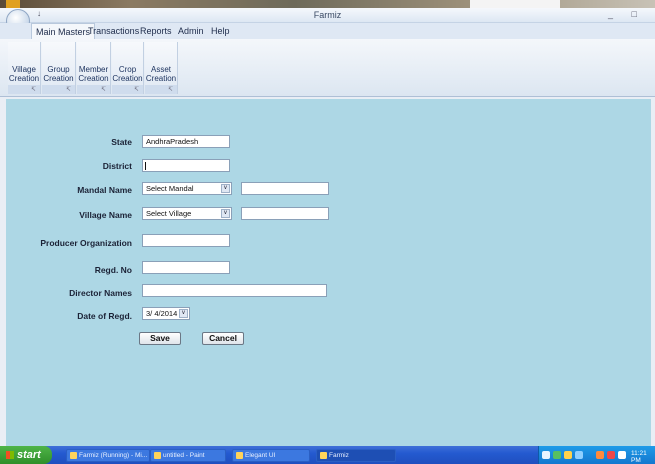 This screenshot has height=464, width=655. I want to click on mandal-name-label: Mandal Name, so click(104, 190).